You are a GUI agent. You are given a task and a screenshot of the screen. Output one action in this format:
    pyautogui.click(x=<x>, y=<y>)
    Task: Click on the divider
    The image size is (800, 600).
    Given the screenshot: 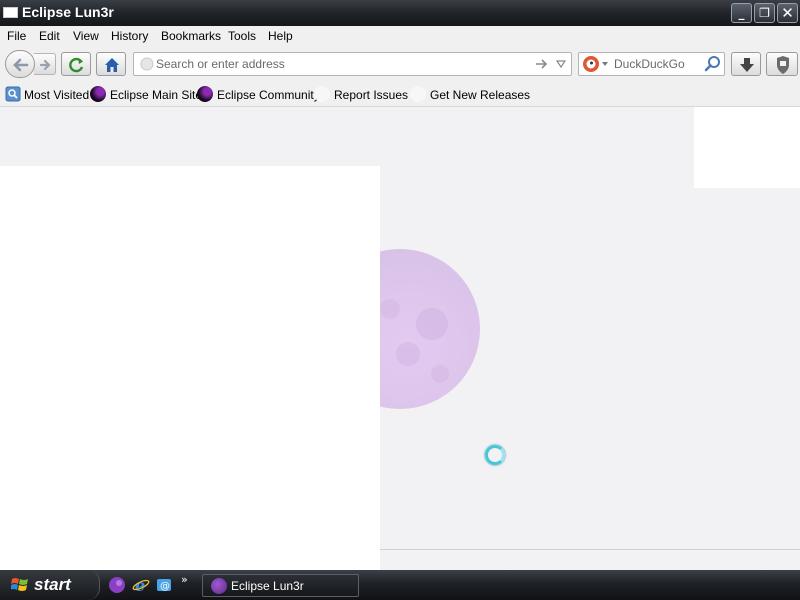 What is the action you would take?
    pyautogui.click(x=590, y=549)
    